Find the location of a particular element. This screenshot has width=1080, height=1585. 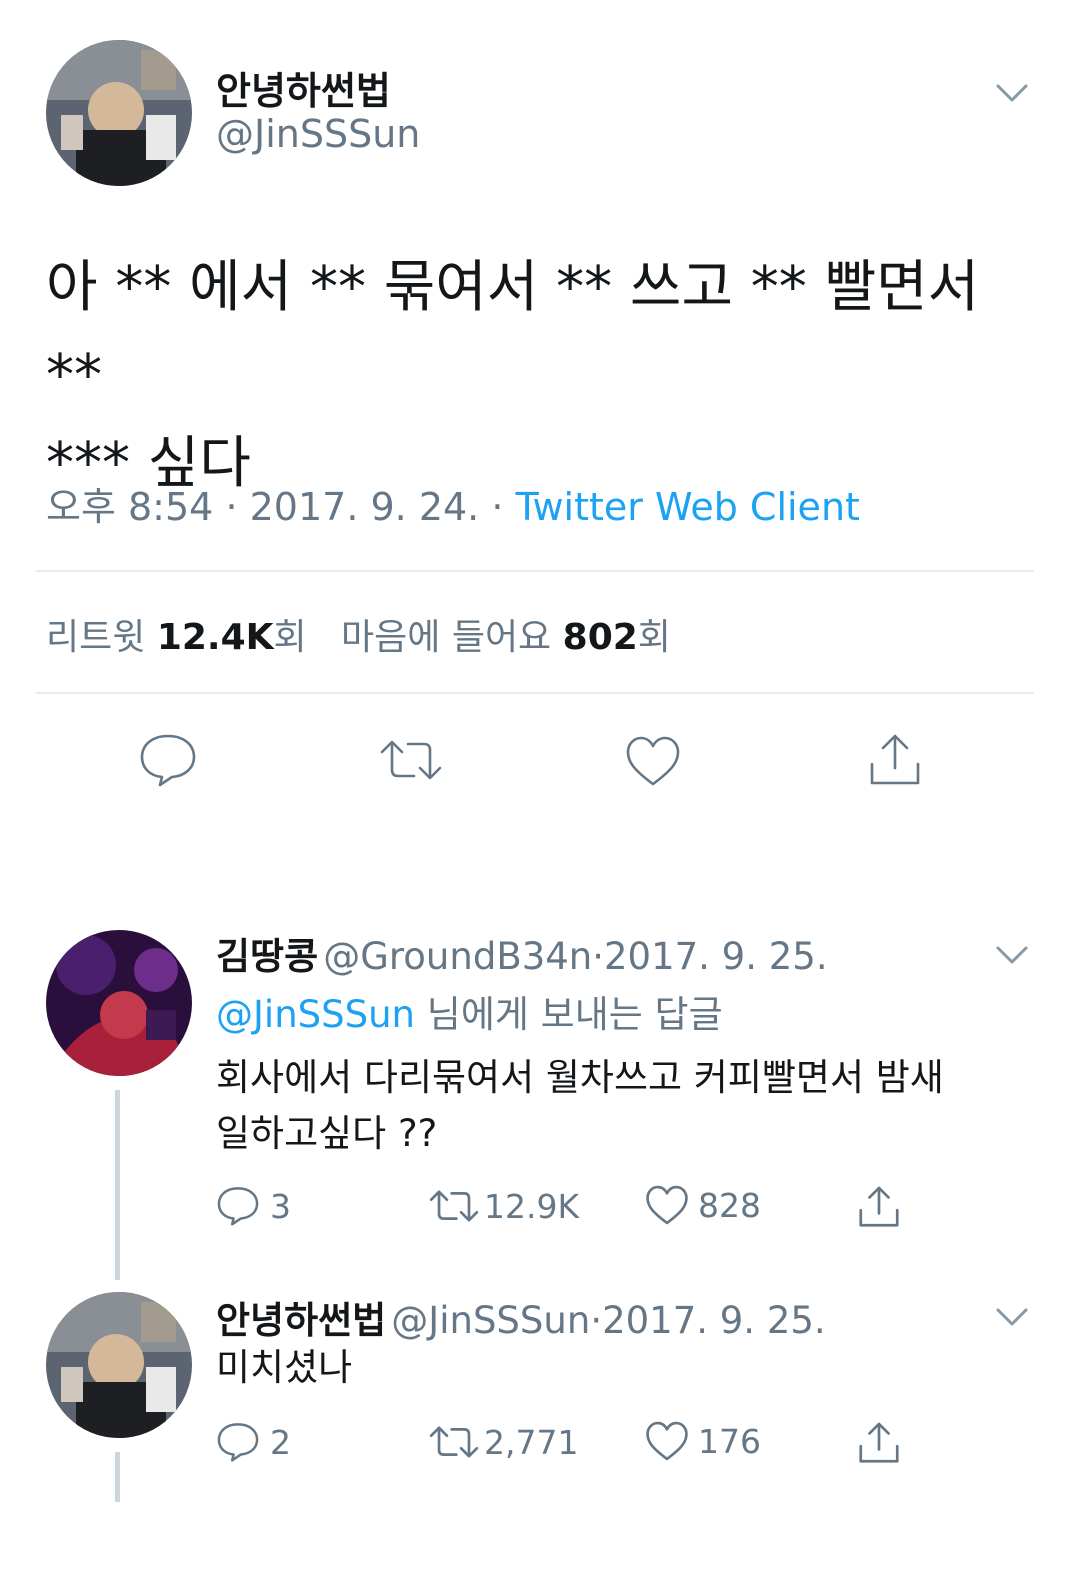

user-handle: @GroundB34n is located at coordinates (457, 956).